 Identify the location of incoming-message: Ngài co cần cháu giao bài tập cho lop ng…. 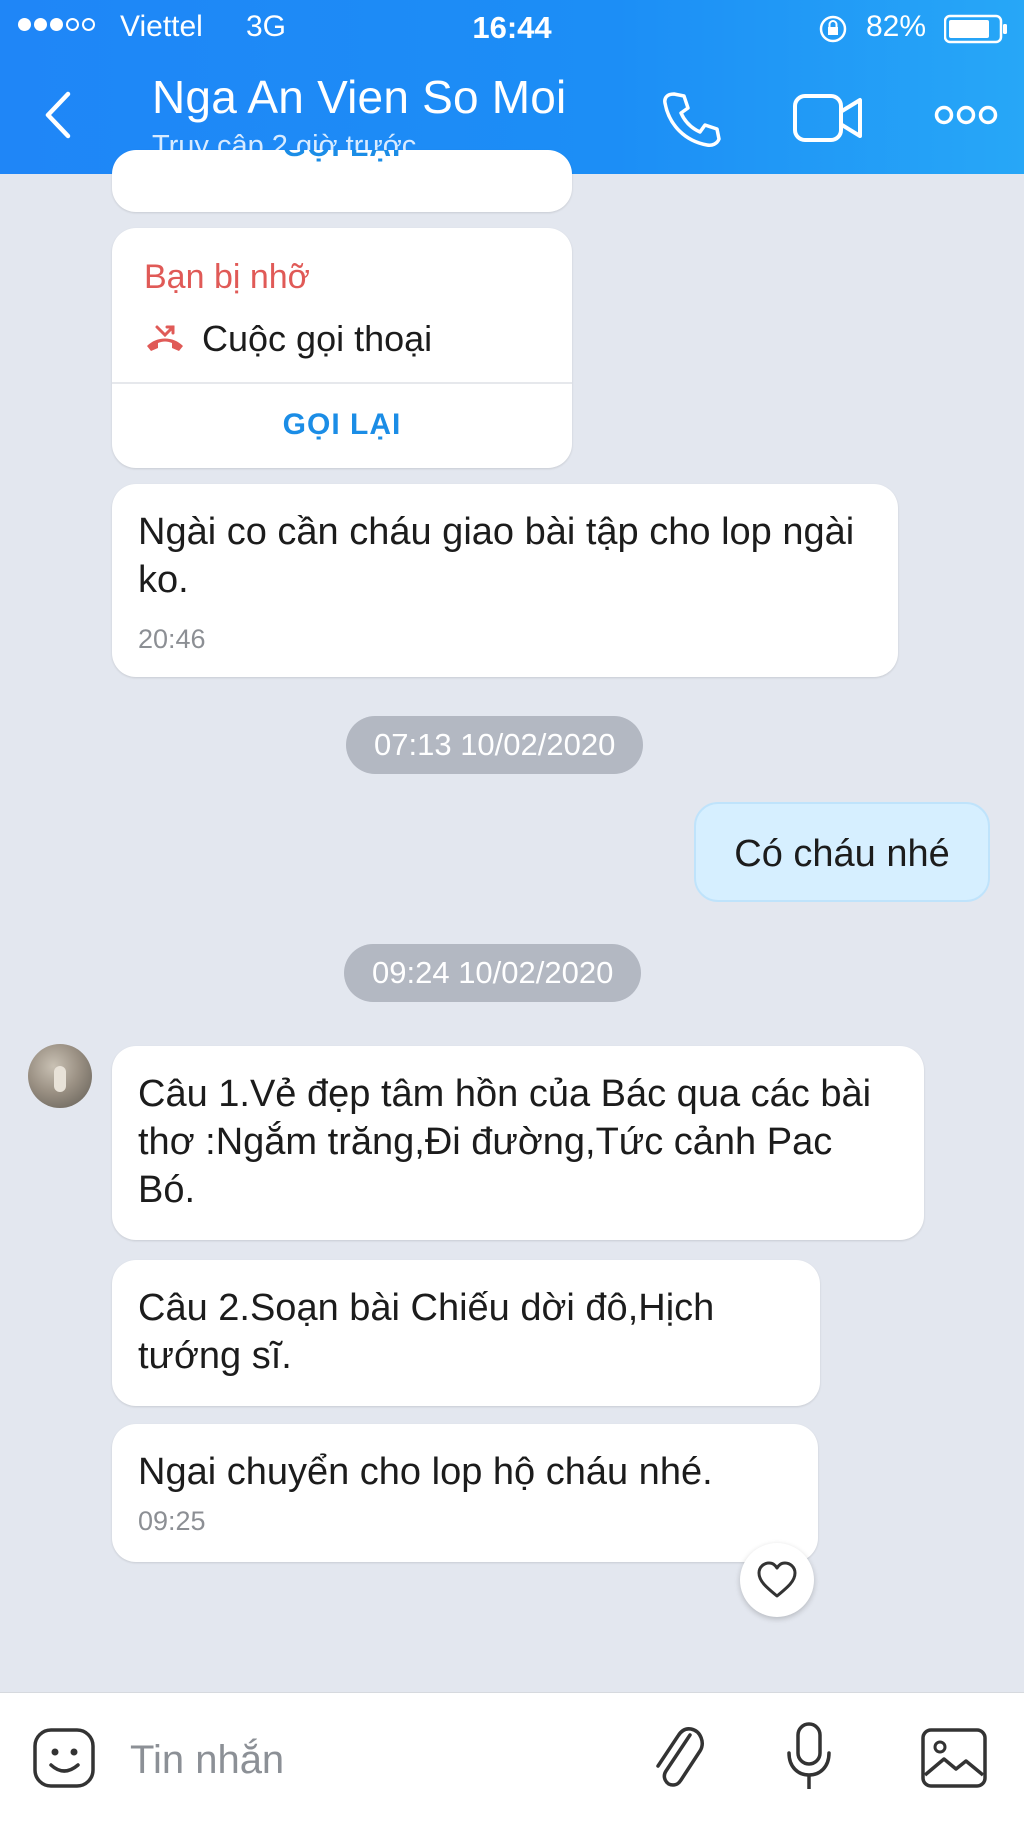
(505, 580).